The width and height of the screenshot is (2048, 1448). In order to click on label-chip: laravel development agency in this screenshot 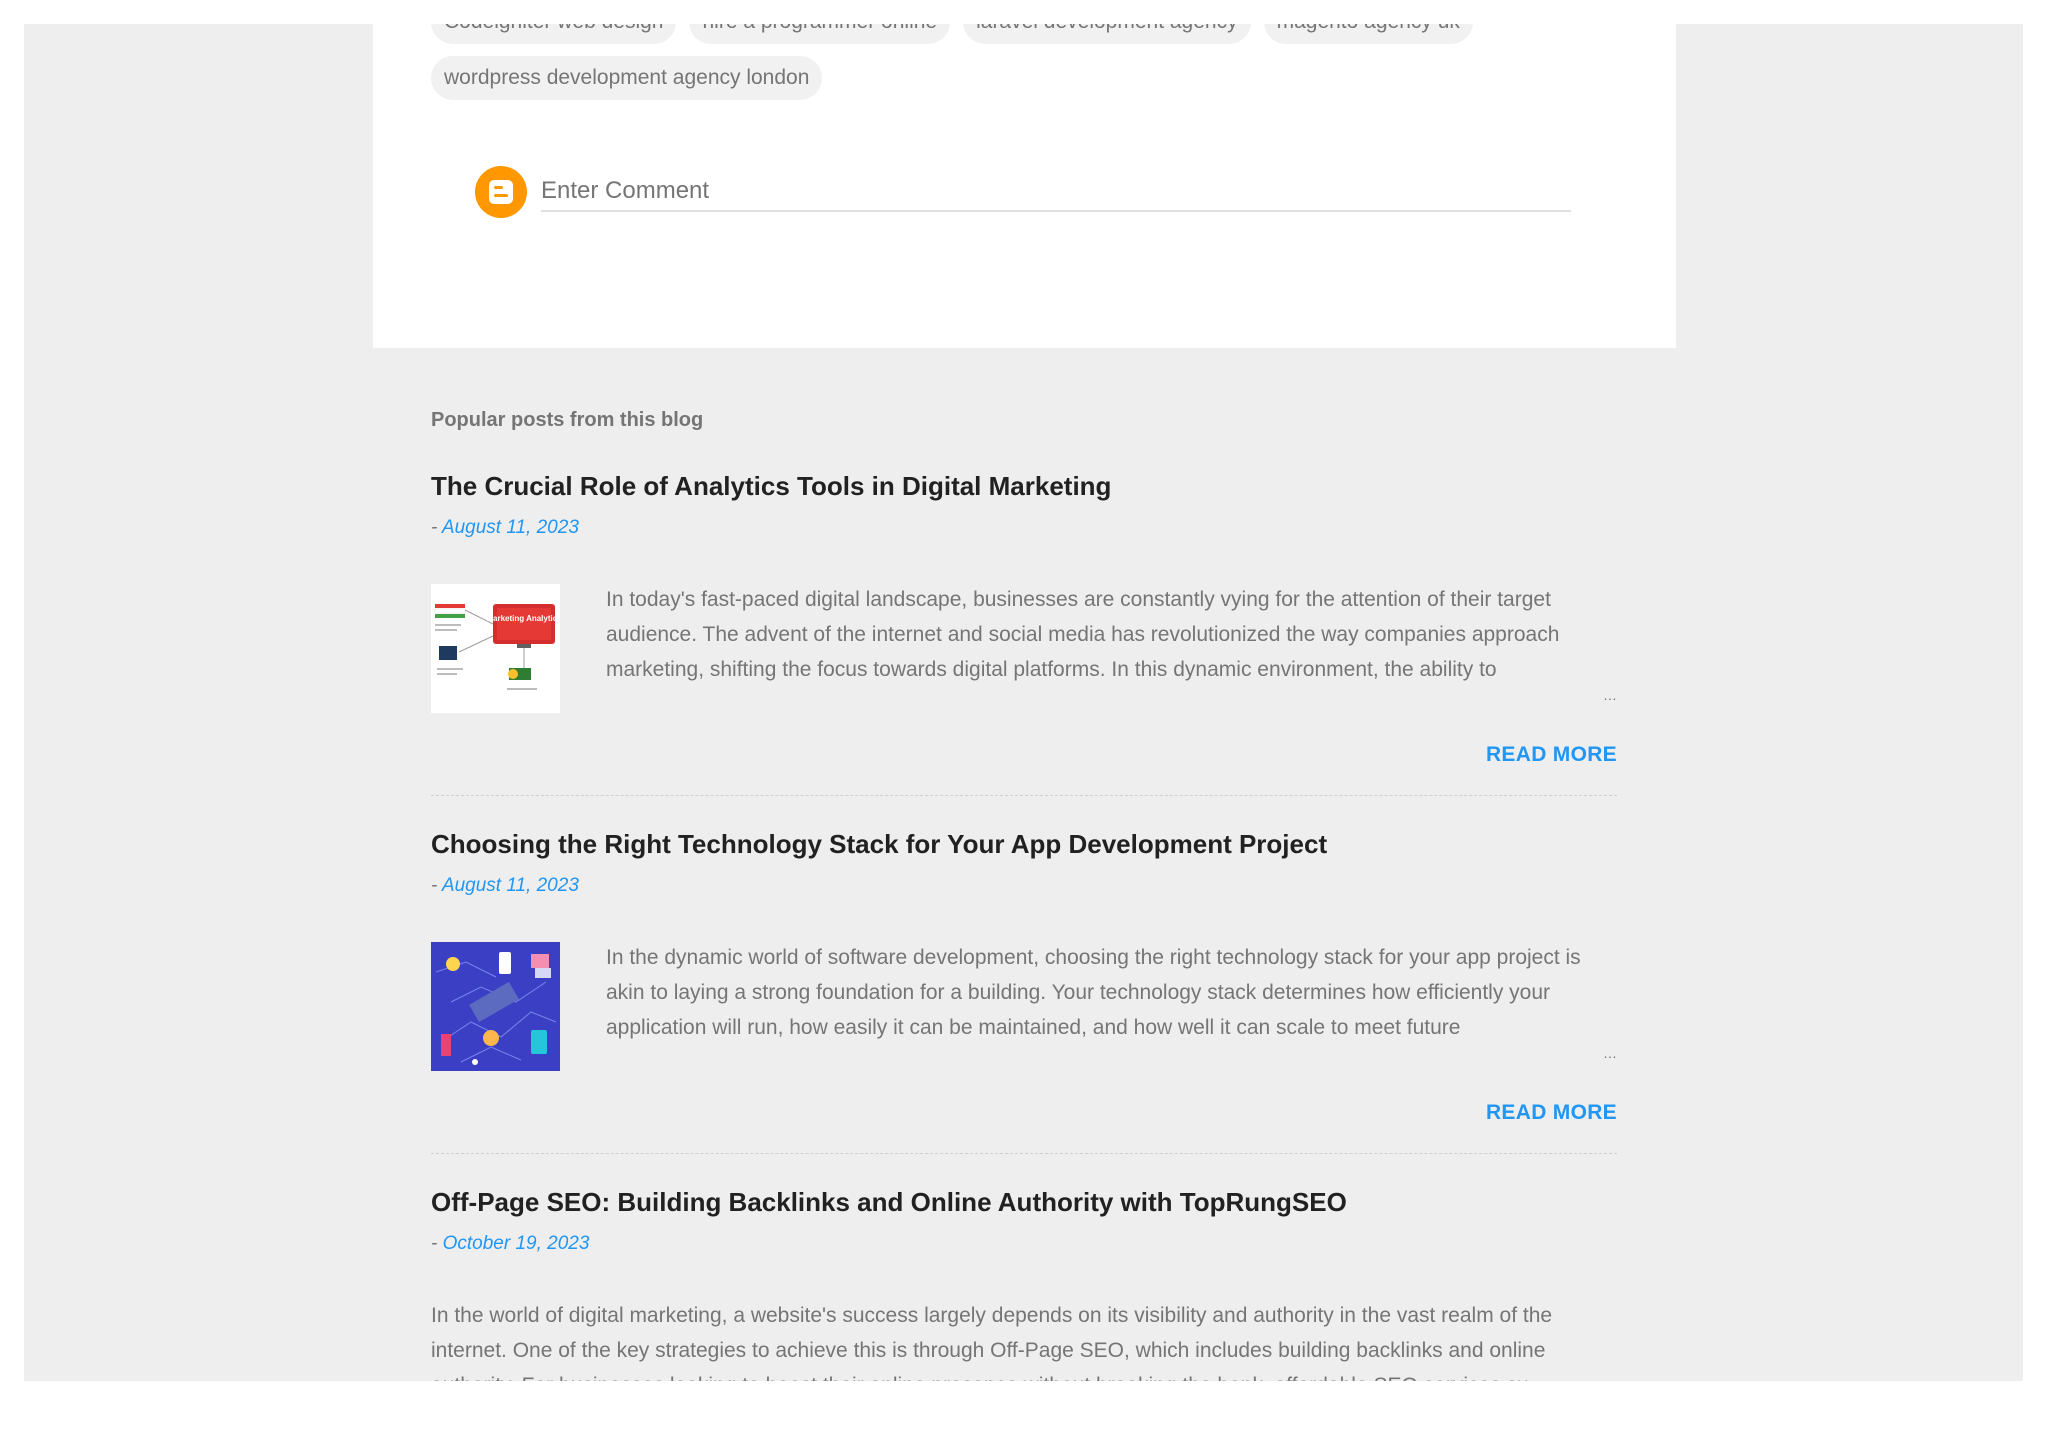, I will do `click(1107, 34)`.